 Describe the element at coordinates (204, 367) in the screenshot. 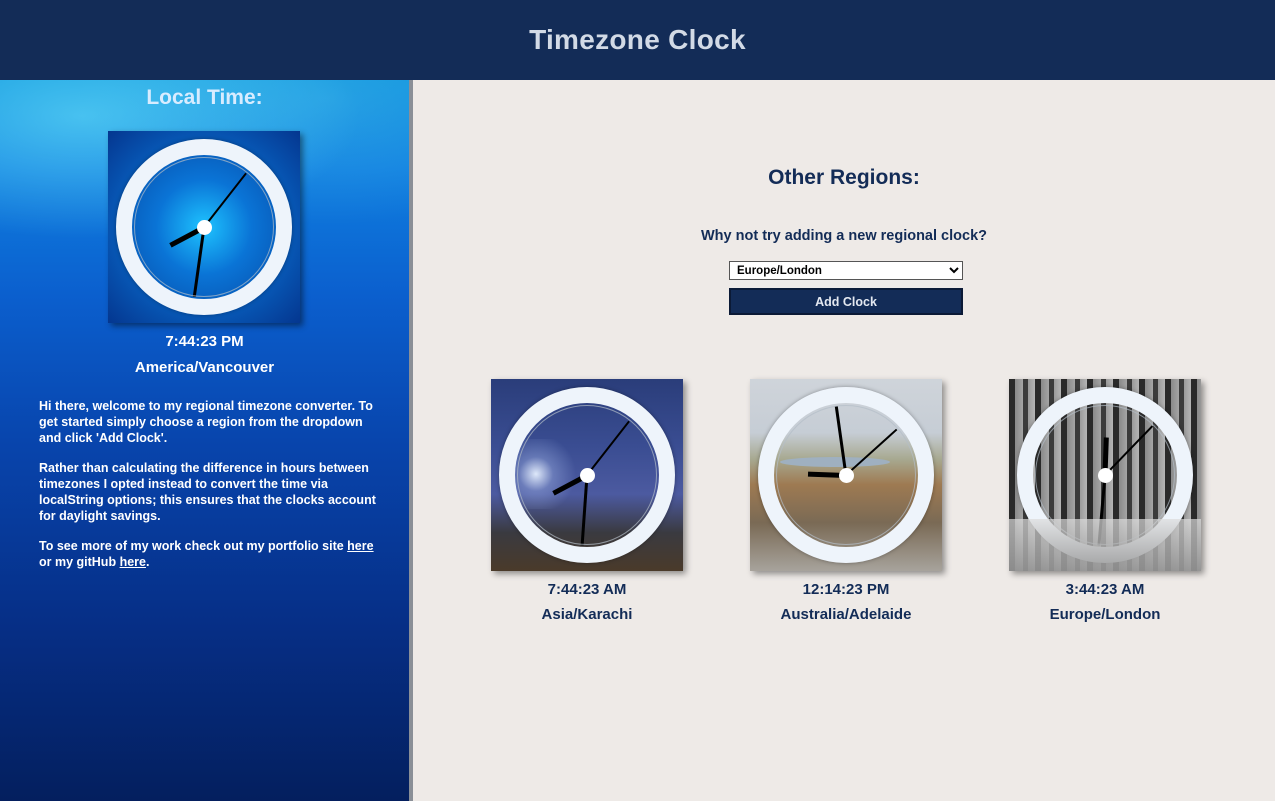

I see `local-zone-text: America/Vancouver` at that location.